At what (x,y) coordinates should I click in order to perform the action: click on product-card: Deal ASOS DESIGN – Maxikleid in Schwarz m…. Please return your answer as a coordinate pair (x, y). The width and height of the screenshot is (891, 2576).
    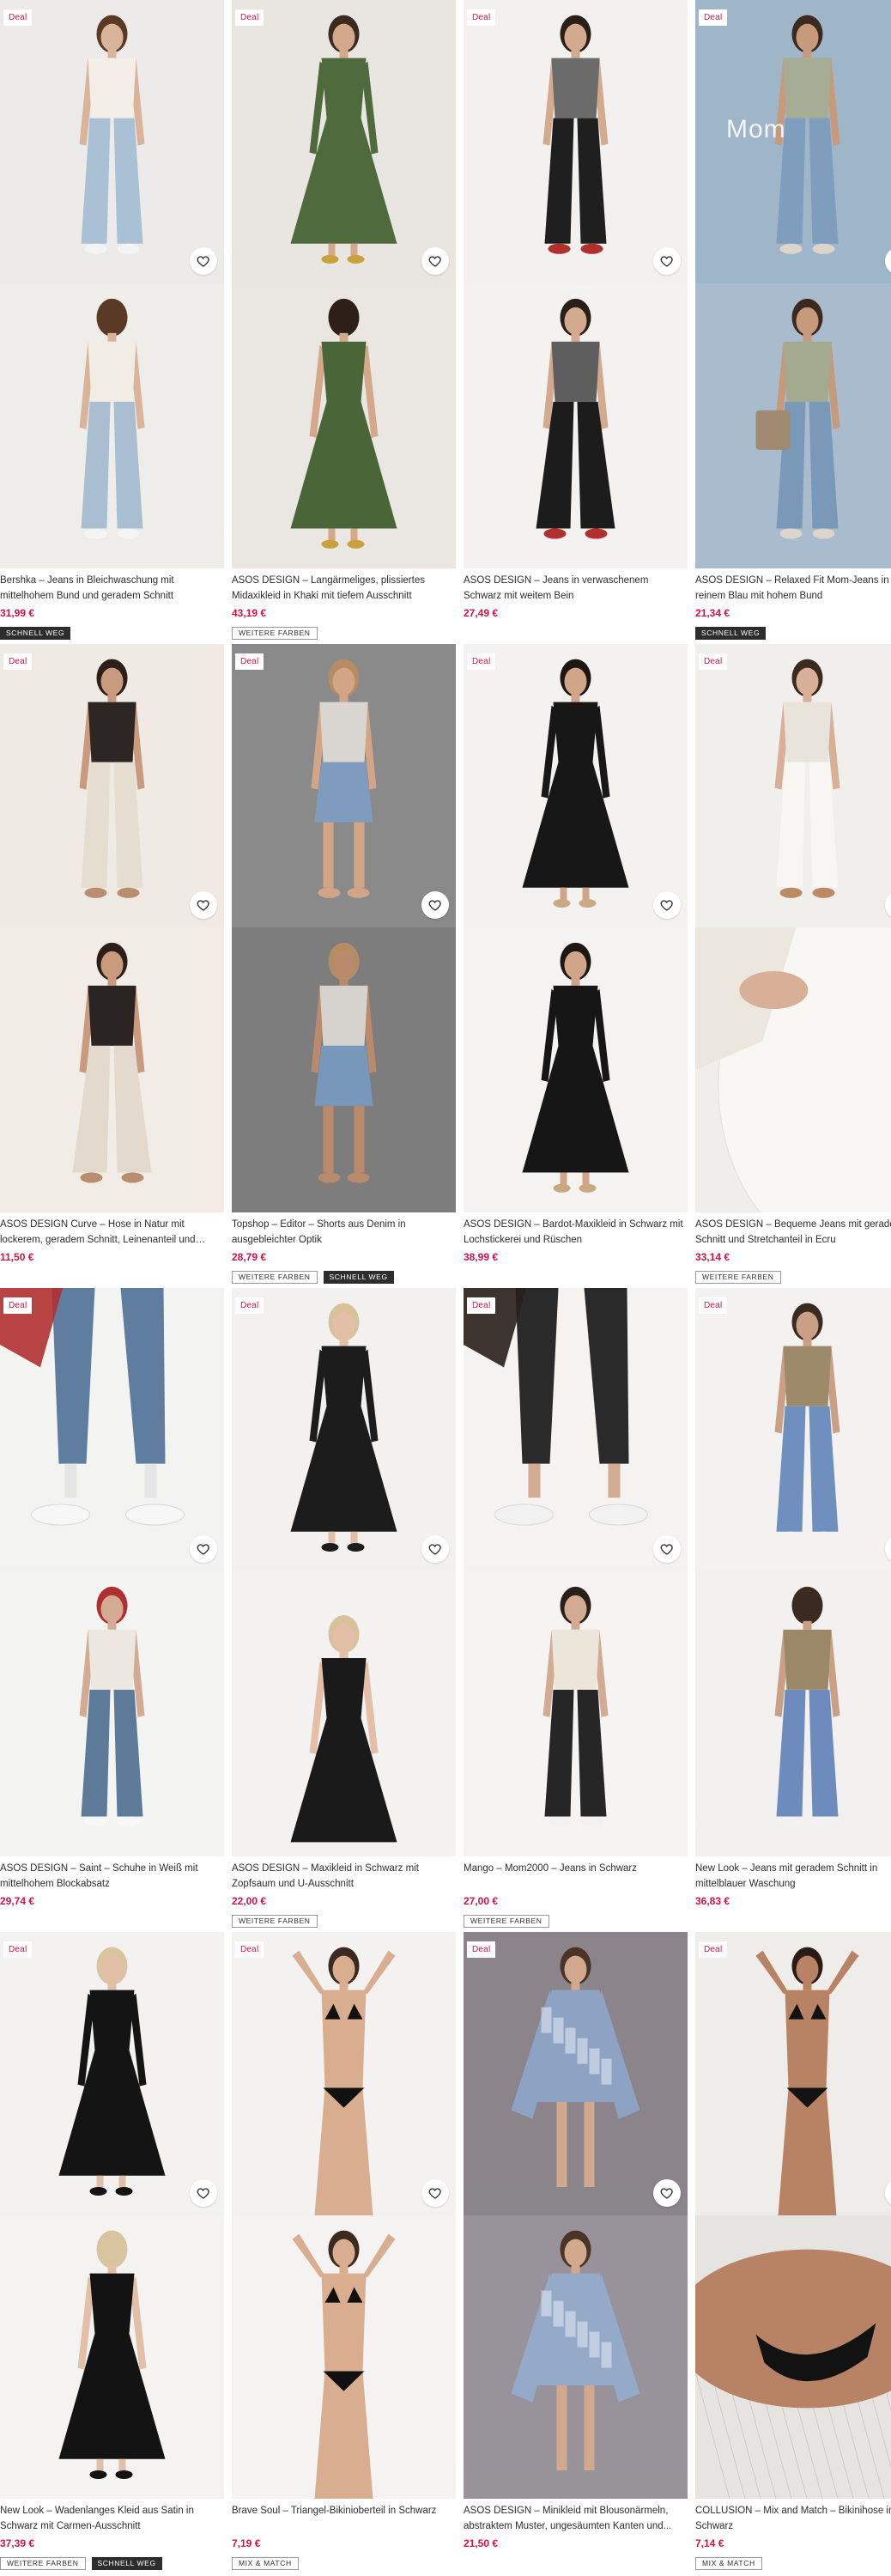
    Looking at the image, I should click on (344, 1608).